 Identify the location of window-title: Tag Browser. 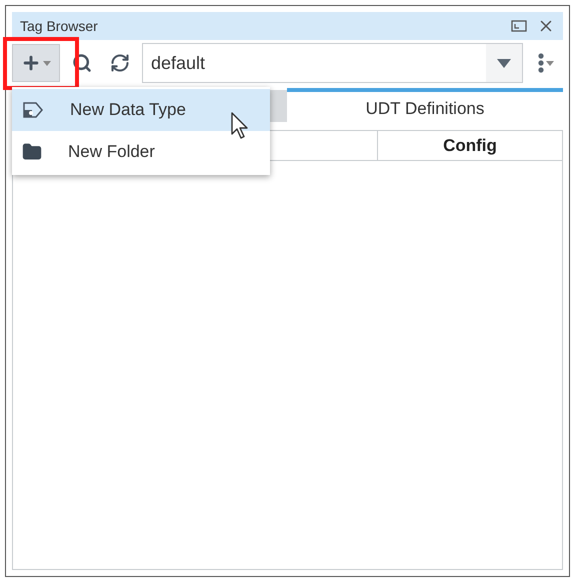
(59, 26).